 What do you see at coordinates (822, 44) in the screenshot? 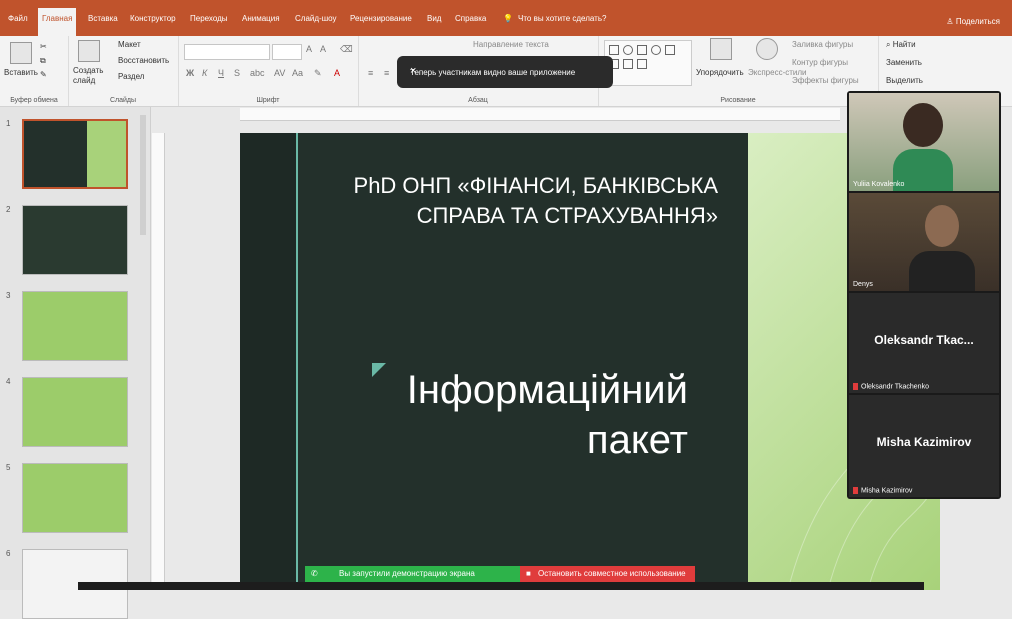
I see `shape-fill-button: Заливка фигуры` at bounding box center [822, 44].